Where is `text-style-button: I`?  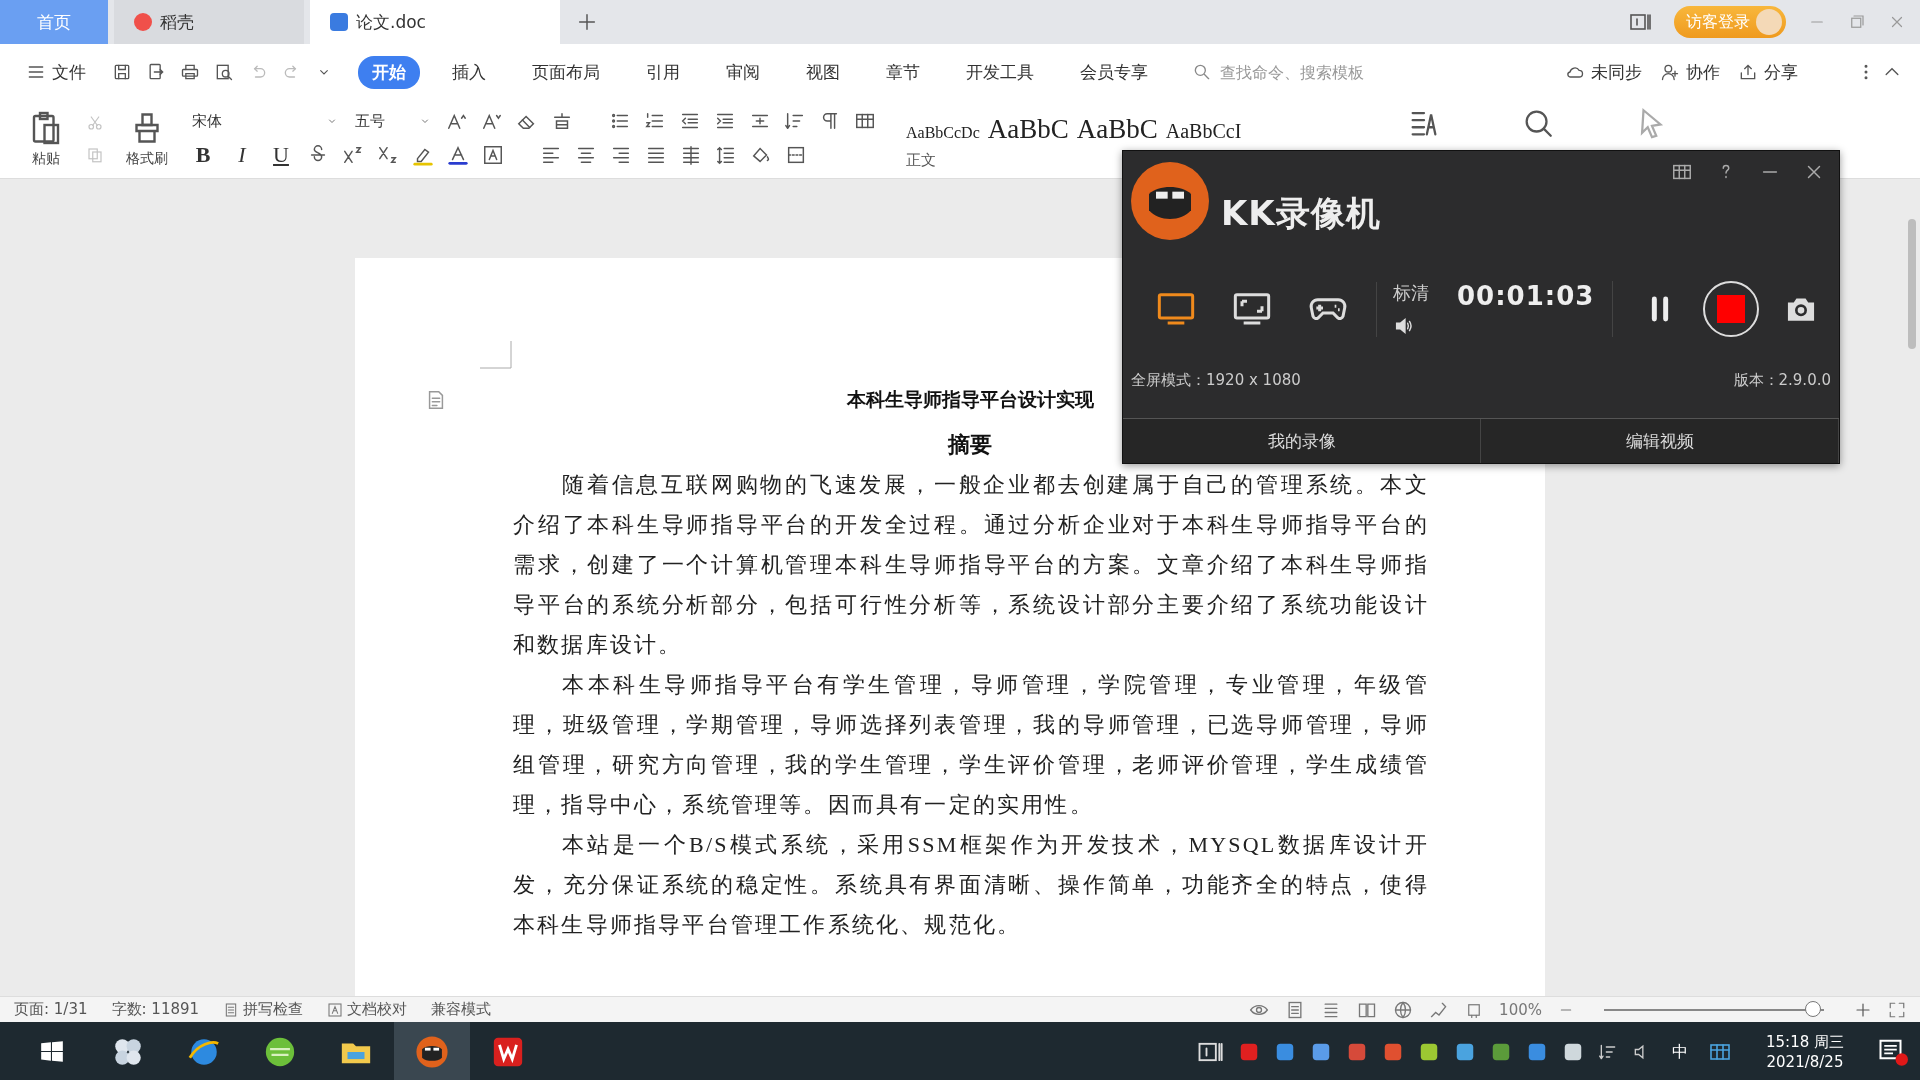
text-style-button: I is located at coordinates (242, 155).